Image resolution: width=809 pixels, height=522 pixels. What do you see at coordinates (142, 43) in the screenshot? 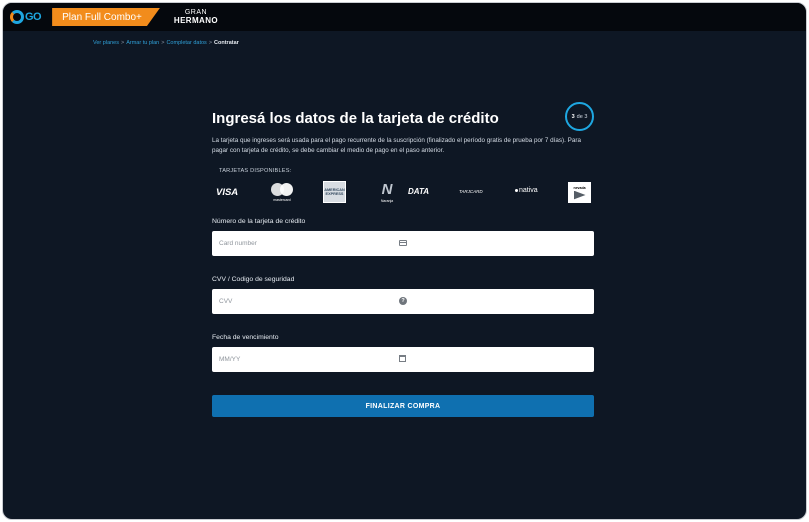
I see `breadcrumb-armar-plan: Armar tu plan` at bounding box center [142, 43].